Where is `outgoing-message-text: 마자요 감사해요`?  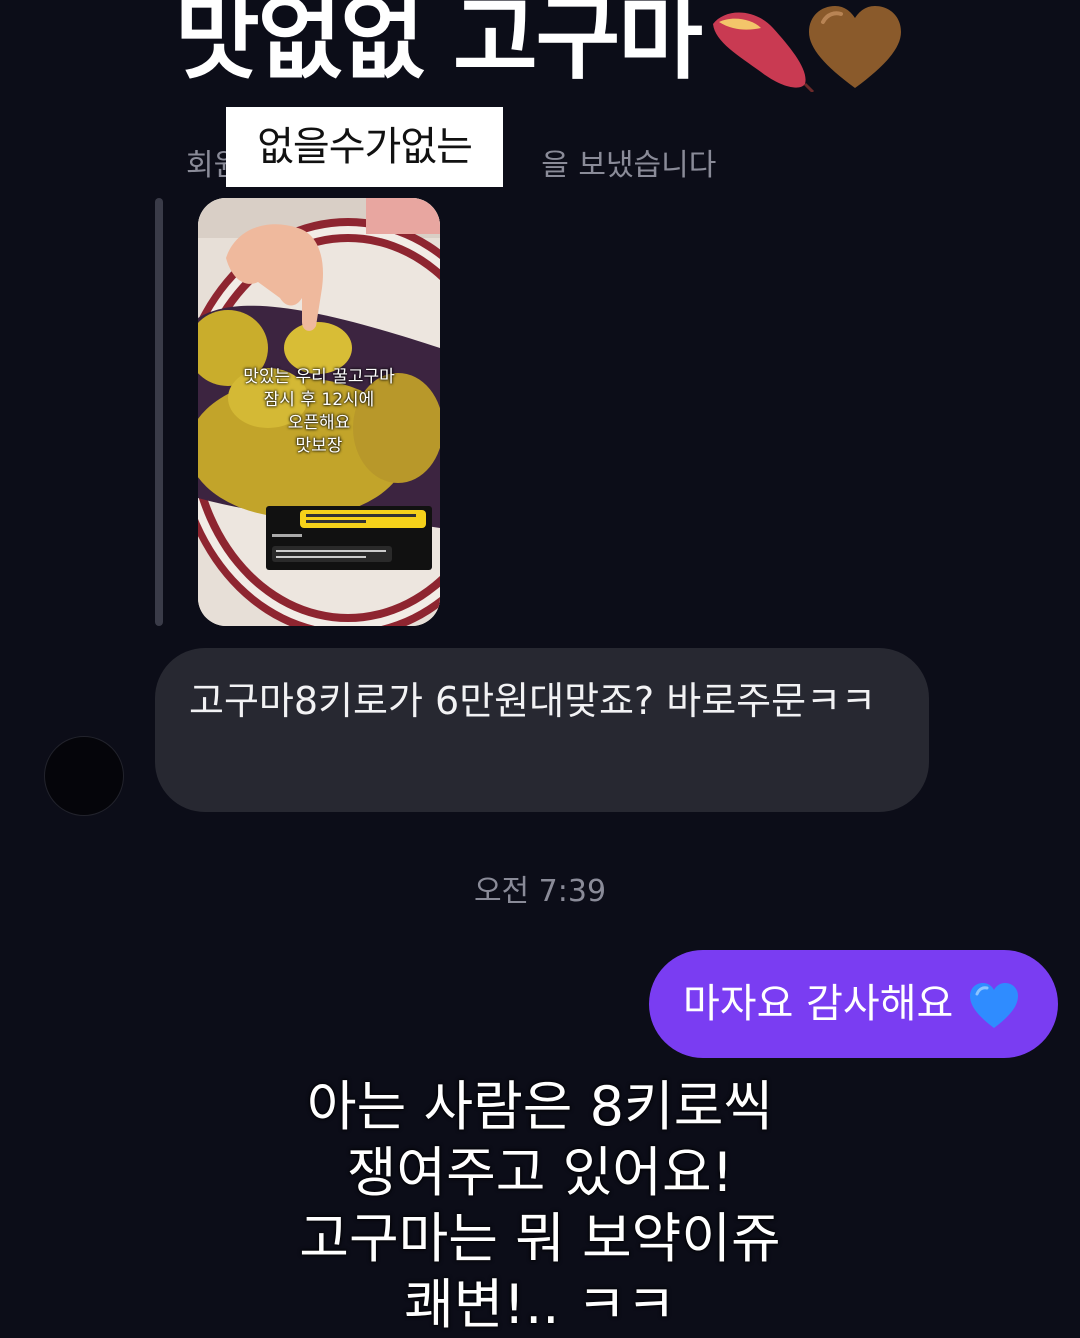 outgoing-message-text: 마자요 감사해요 is located at coordinates (818, 1004).